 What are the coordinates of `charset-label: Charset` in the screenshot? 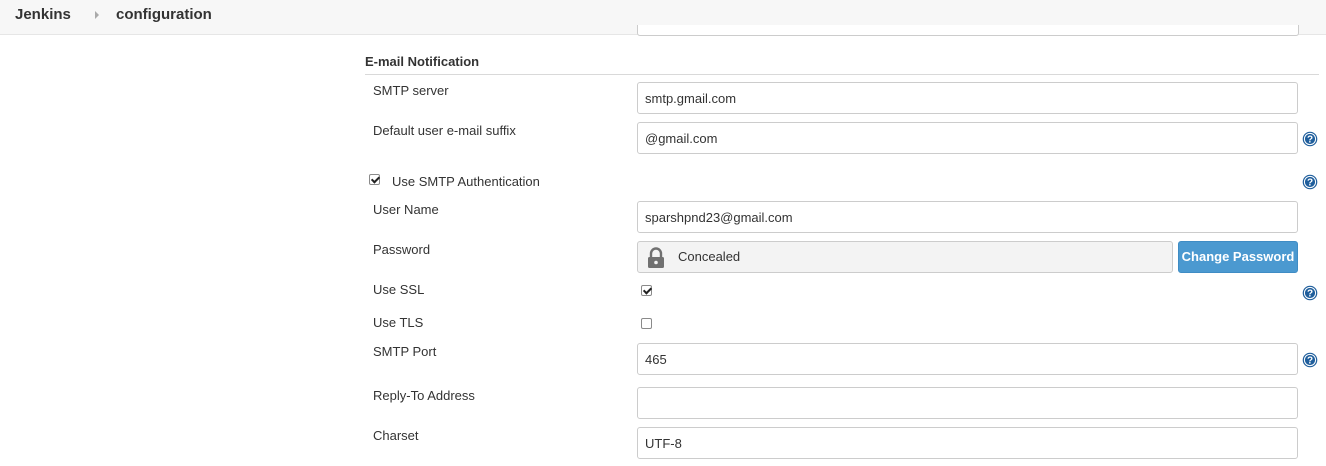 It's located at (396, 435).